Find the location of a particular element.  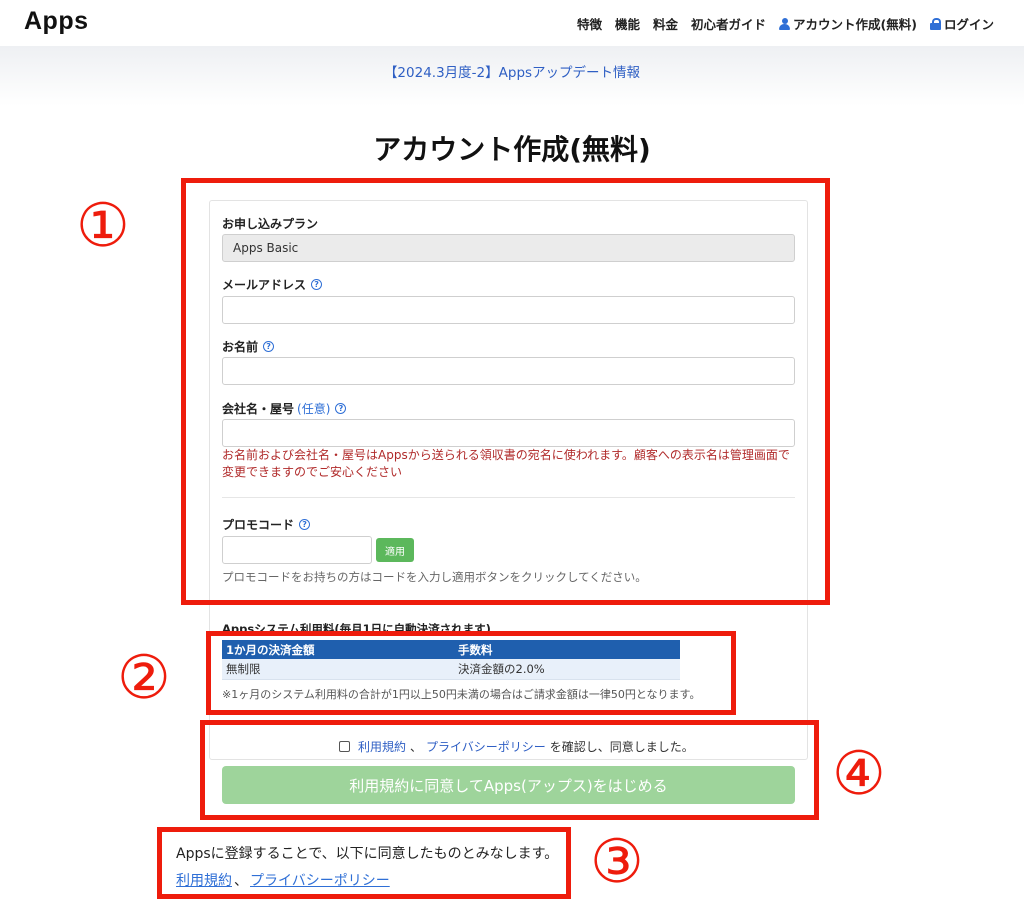

nav-login: ログイン is located at coordinates (961, 23).